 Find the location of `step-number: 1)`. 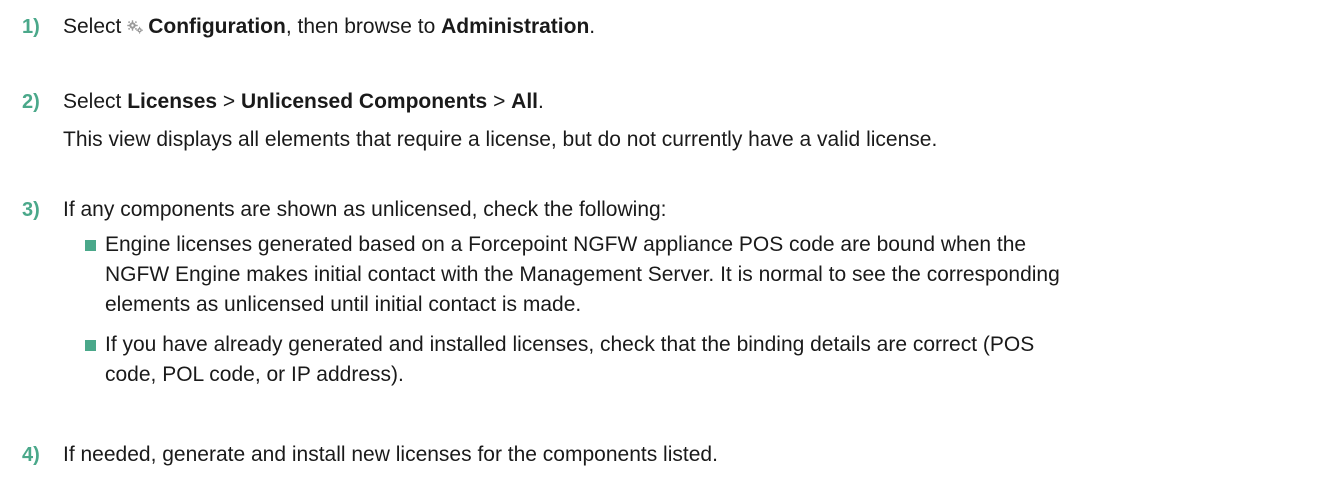

step-number: 1) is located at coordinates (31, 27).